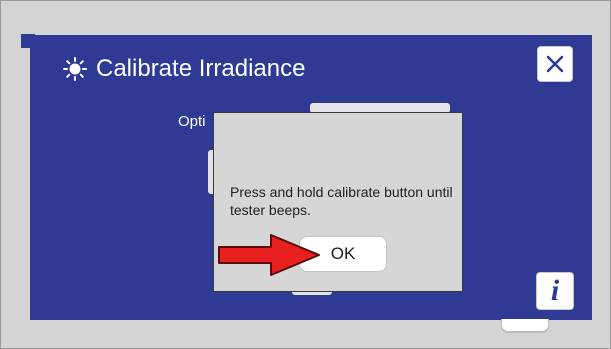  Describe the element at coordinates (192, 121) in the screenshot. I see `option-label: Opti` at that location.